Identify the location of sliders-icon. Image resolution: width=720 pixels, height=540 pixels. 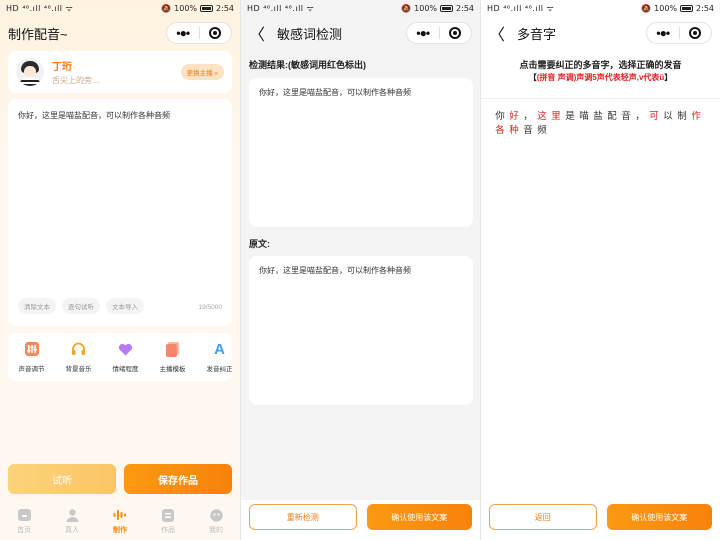
(32, 349).